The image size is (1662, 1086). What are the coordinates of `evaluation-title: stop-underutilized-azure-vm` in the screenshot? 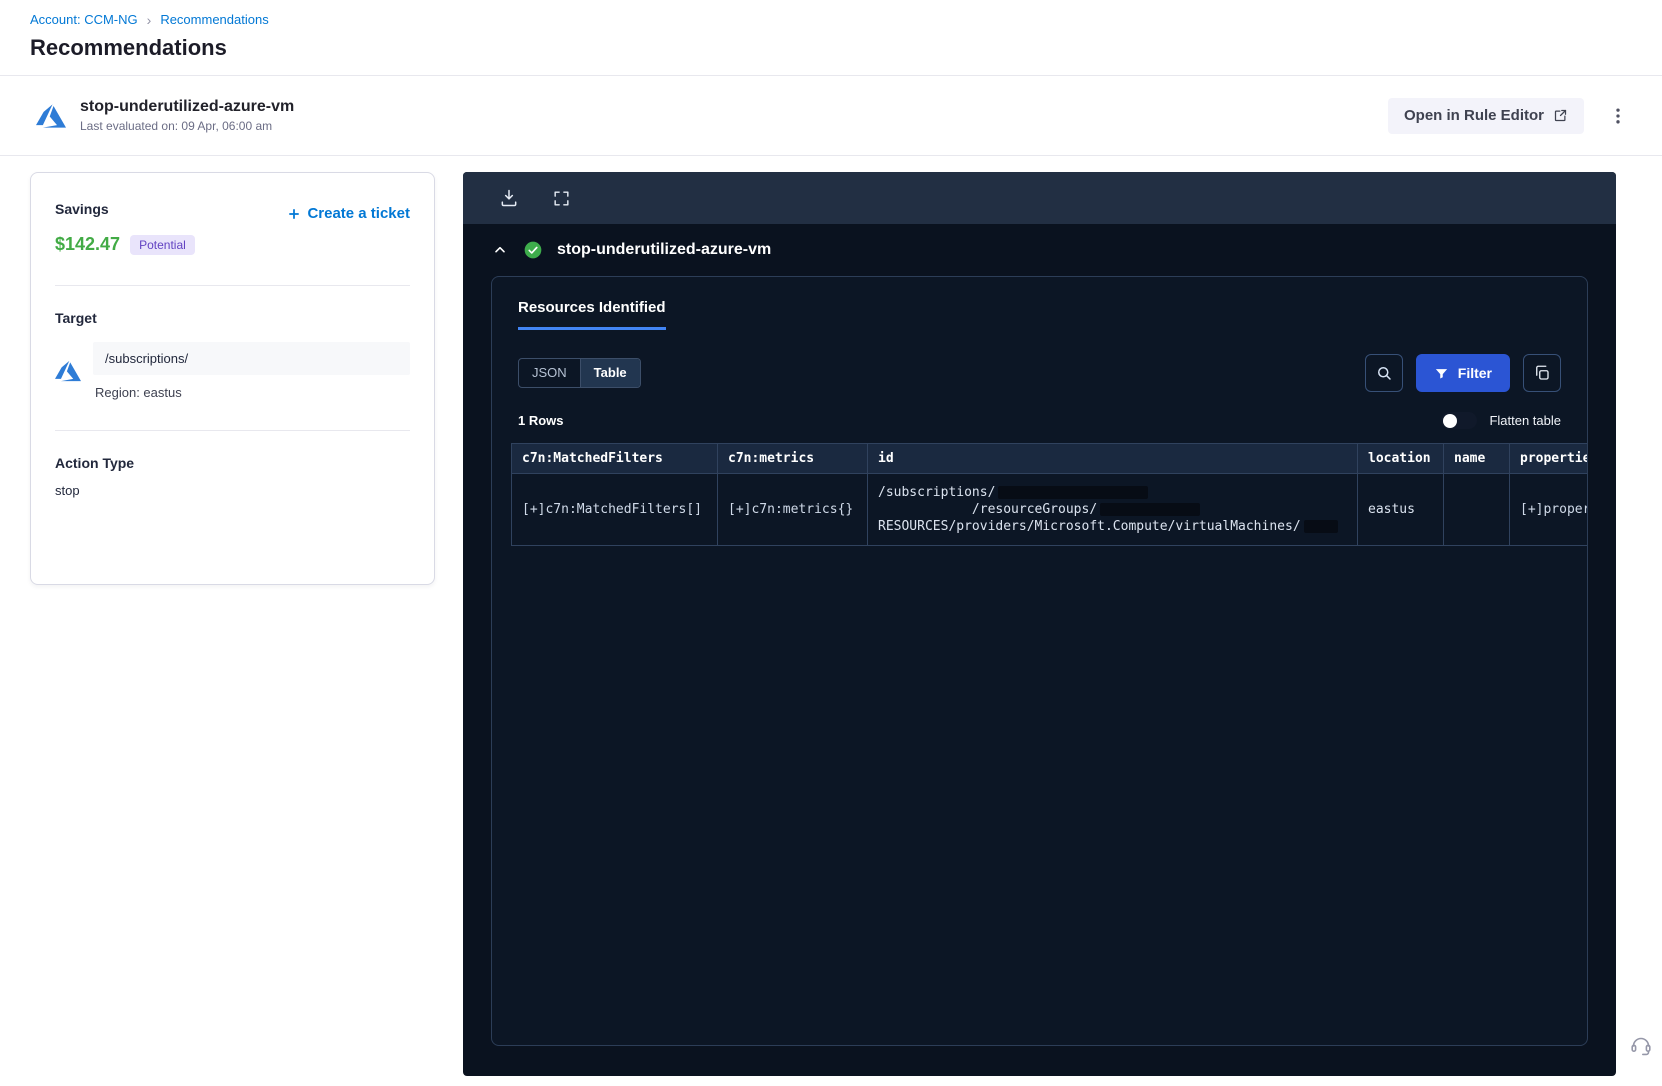 It's located at (664, 249).